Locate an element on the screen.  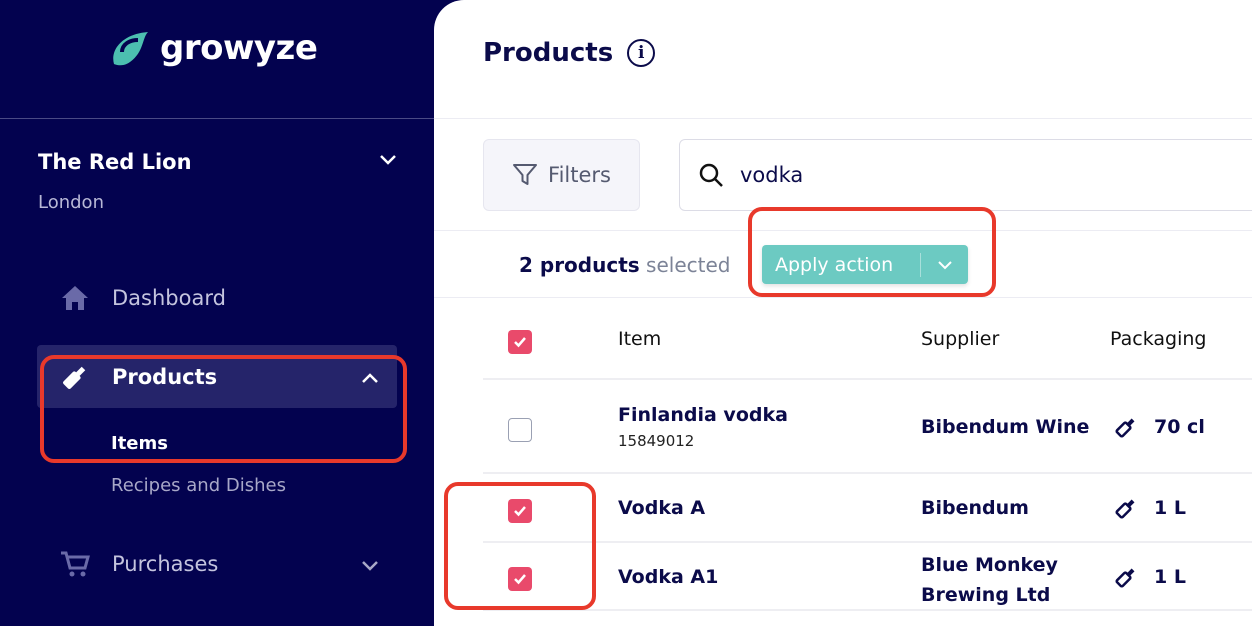
column-header-supplier: Supplier is located at coordinates (960, 339).